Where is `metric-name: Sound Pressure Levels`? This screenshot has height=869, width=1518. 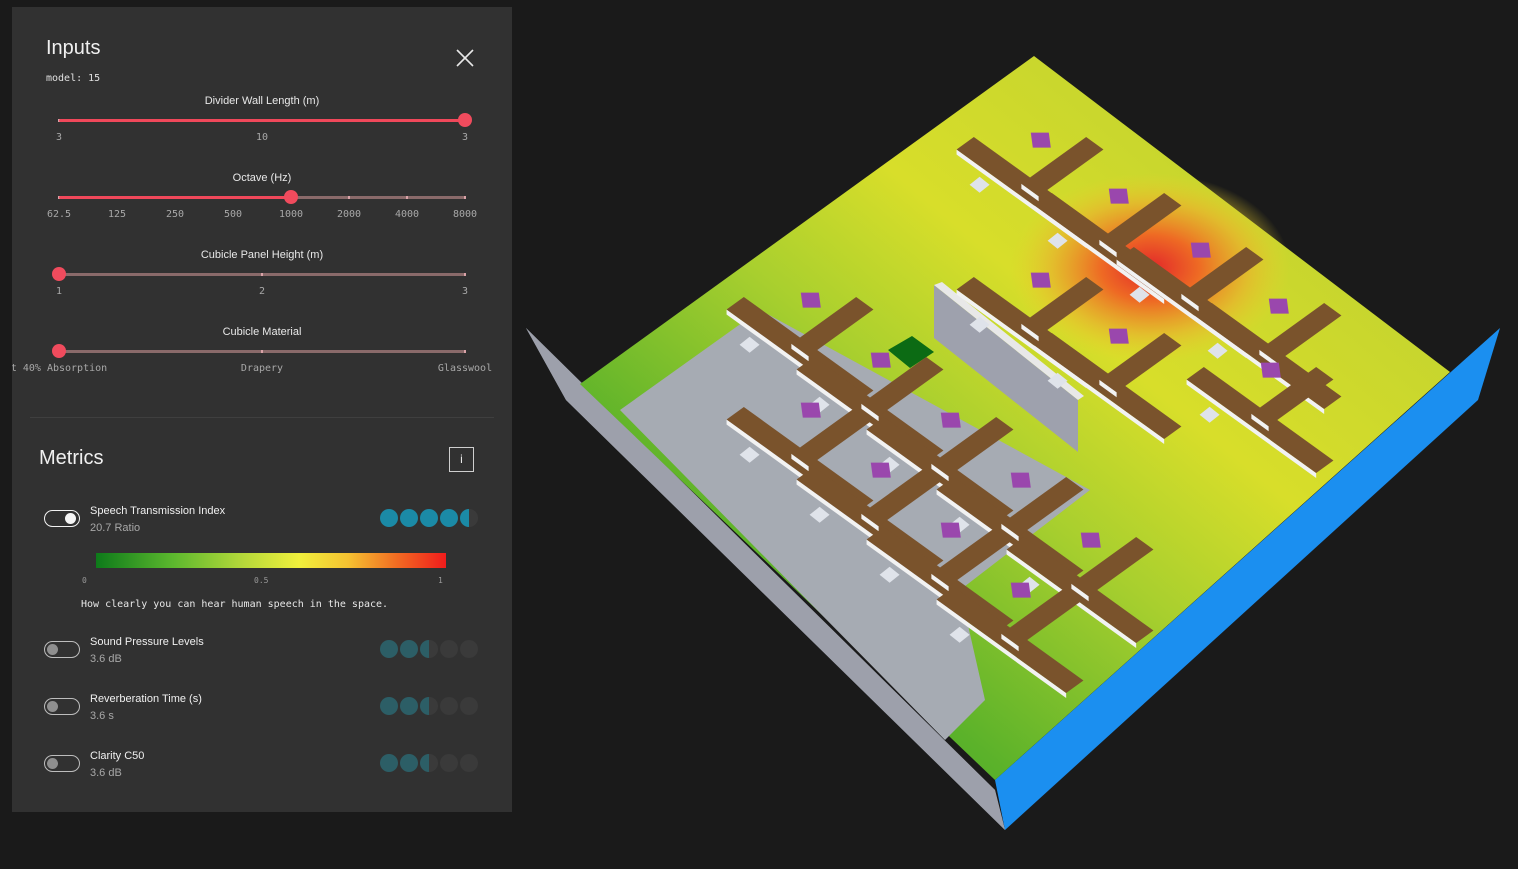 metric-name: Sound Pressure Levels is located at coordinates (147, 642).